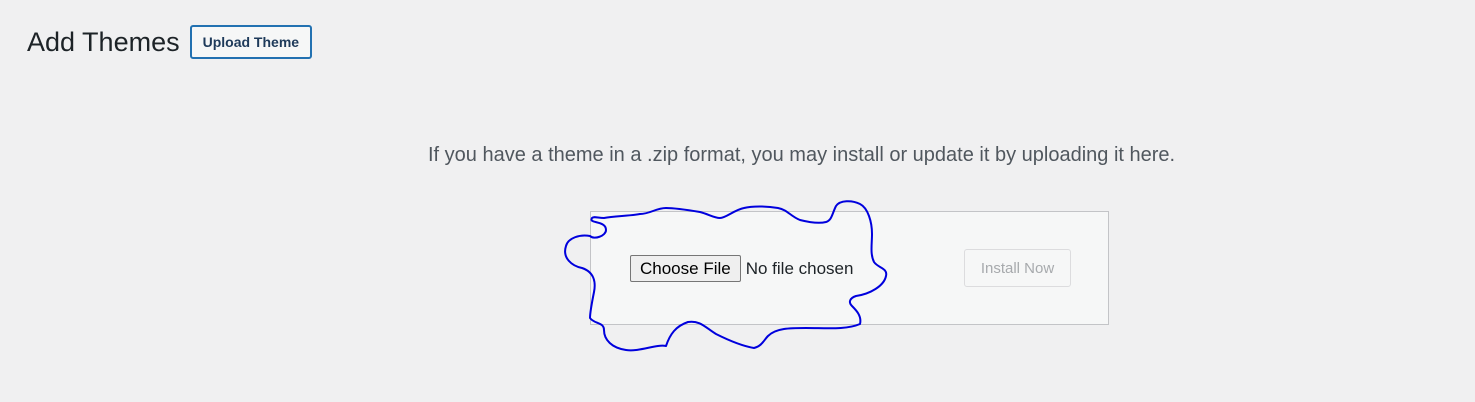 The width and height of the screenshot is (1475, 402). I want to click on page-header: Add Themes Upload Theme, so click(170, 42).